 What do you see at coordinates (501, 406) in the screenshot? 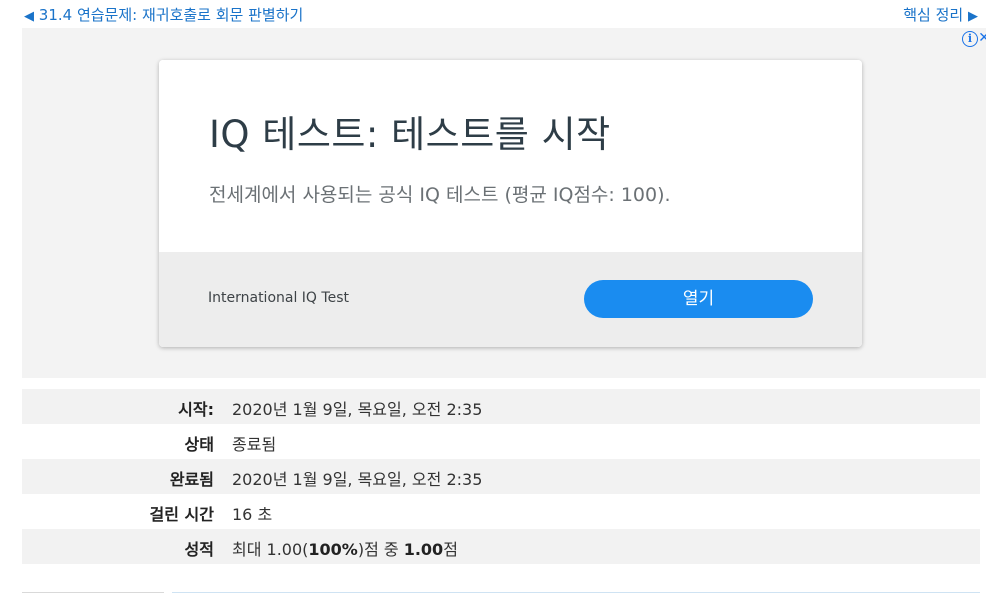
I see `summary-row-started: 시작: 2020년 1월 9일, 목요일, 오전 2:35` at bounding box center [501, 406].